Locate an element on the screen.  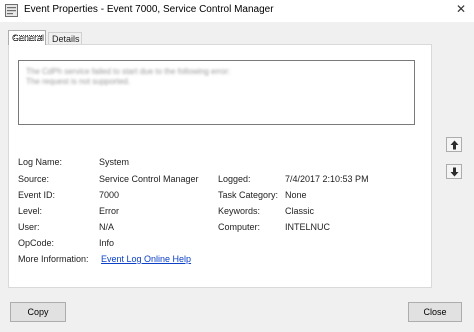
opcode-value: Info is located at coordinates (107, 243).